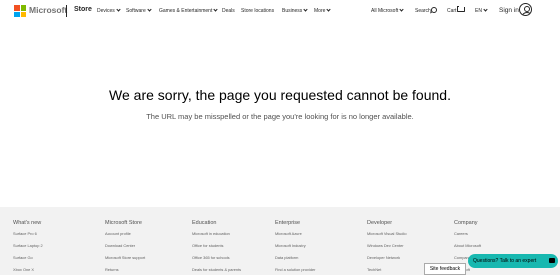 The width and height of the screenshot is (560, 279). Describe the element at coordinates (216, 237) in the screenshot. I see `footer-link: Microsoft in education` at that location.